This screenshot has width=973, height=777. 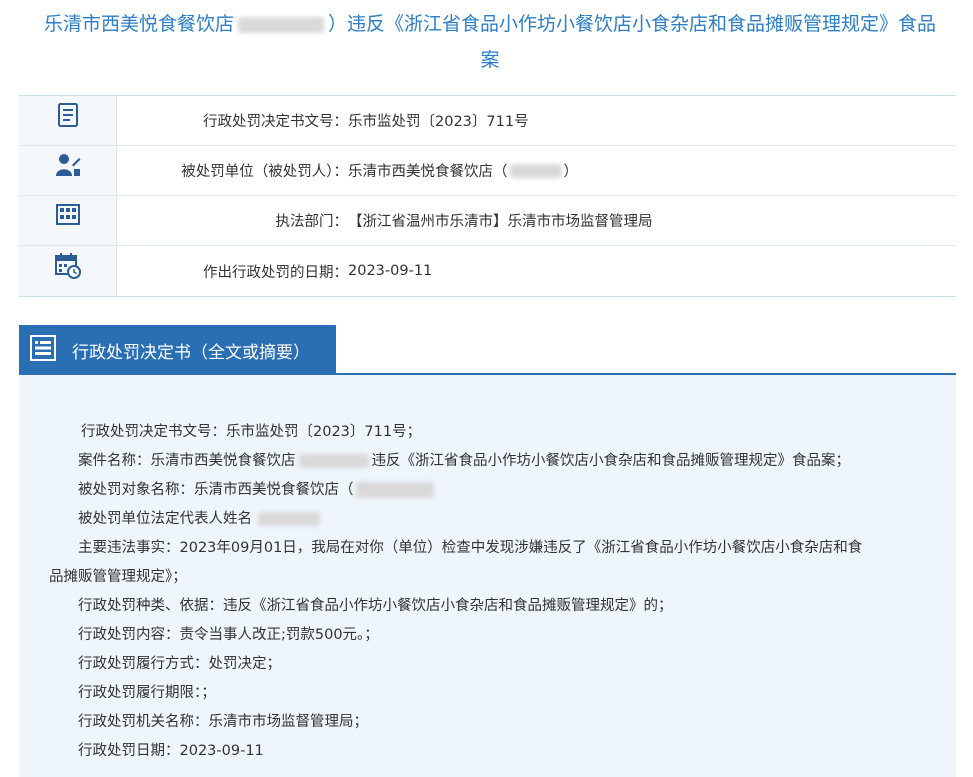 I want to click on title-part2: ）违反《浙江省食品小作坊小餐饮店小食杂店和食品摊贩管理规定》食品, so click(x=632, y=24).